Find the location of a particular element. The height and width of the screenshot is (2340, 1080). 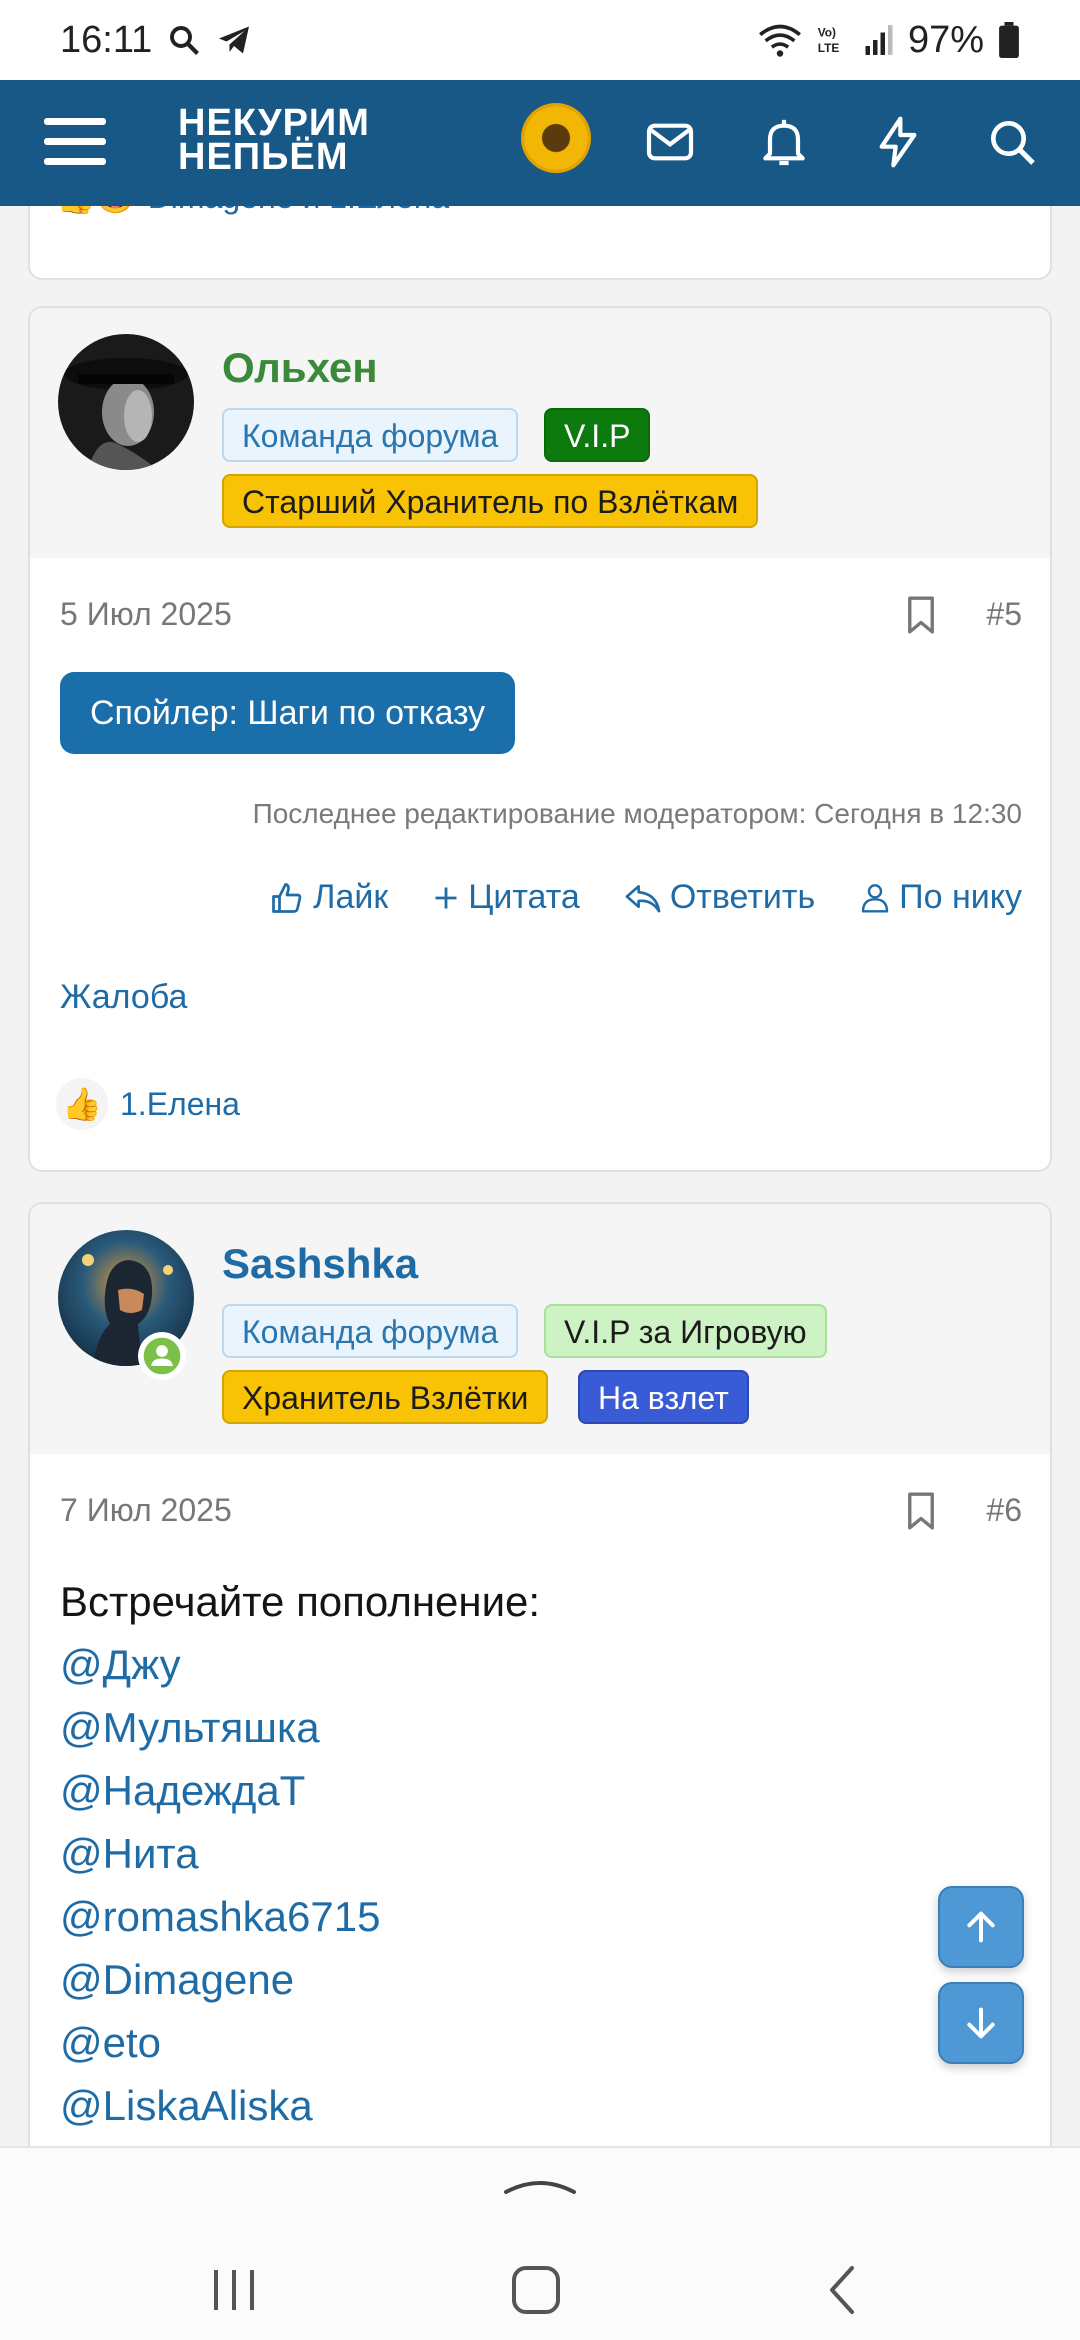

post-number: #5 is located at coordinates (1004, 614).